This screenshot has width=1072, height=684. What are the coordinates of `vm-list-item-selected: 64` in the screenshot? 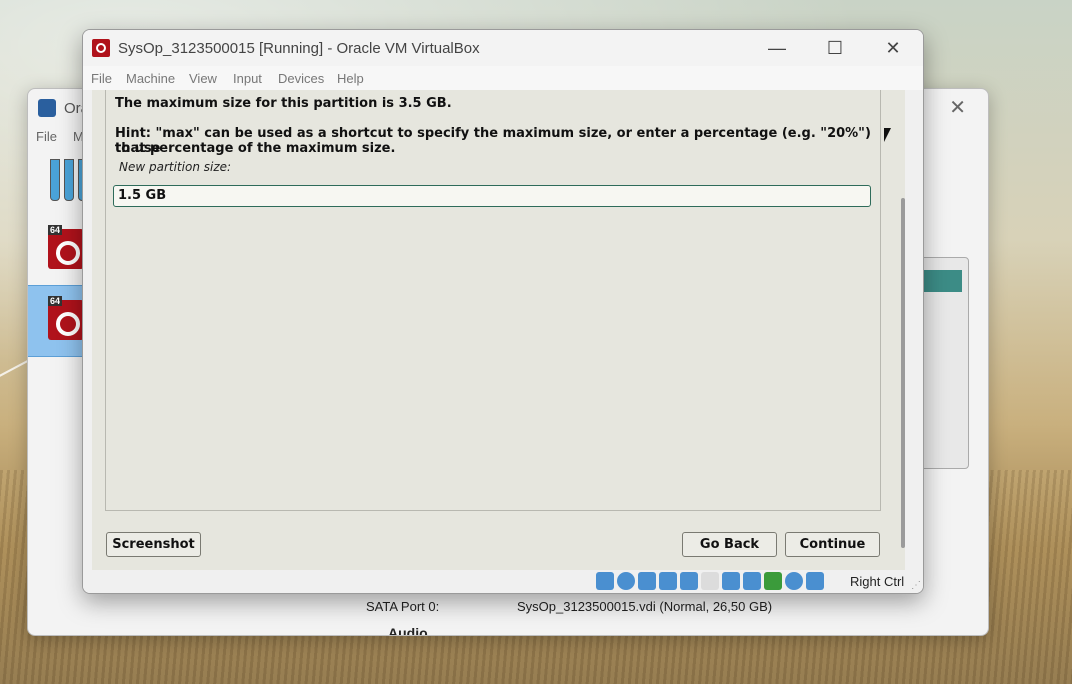 It's located at (56, 321).